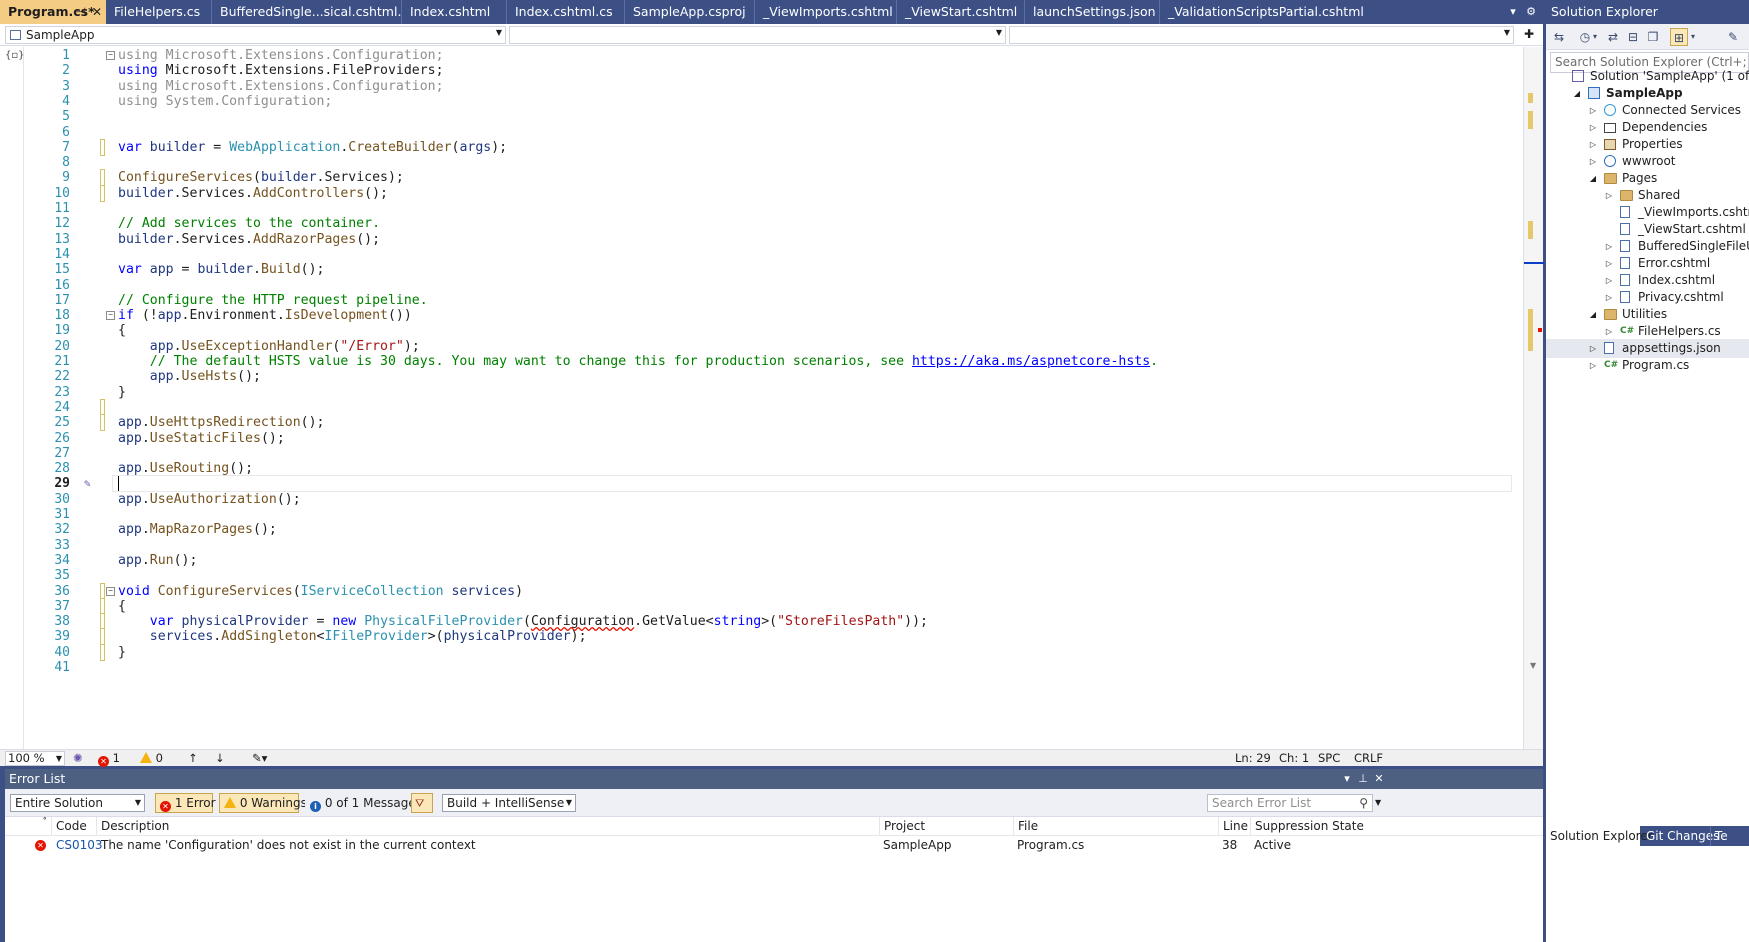  I want to click on sync-icon: ⇄, so click(1613, 37).